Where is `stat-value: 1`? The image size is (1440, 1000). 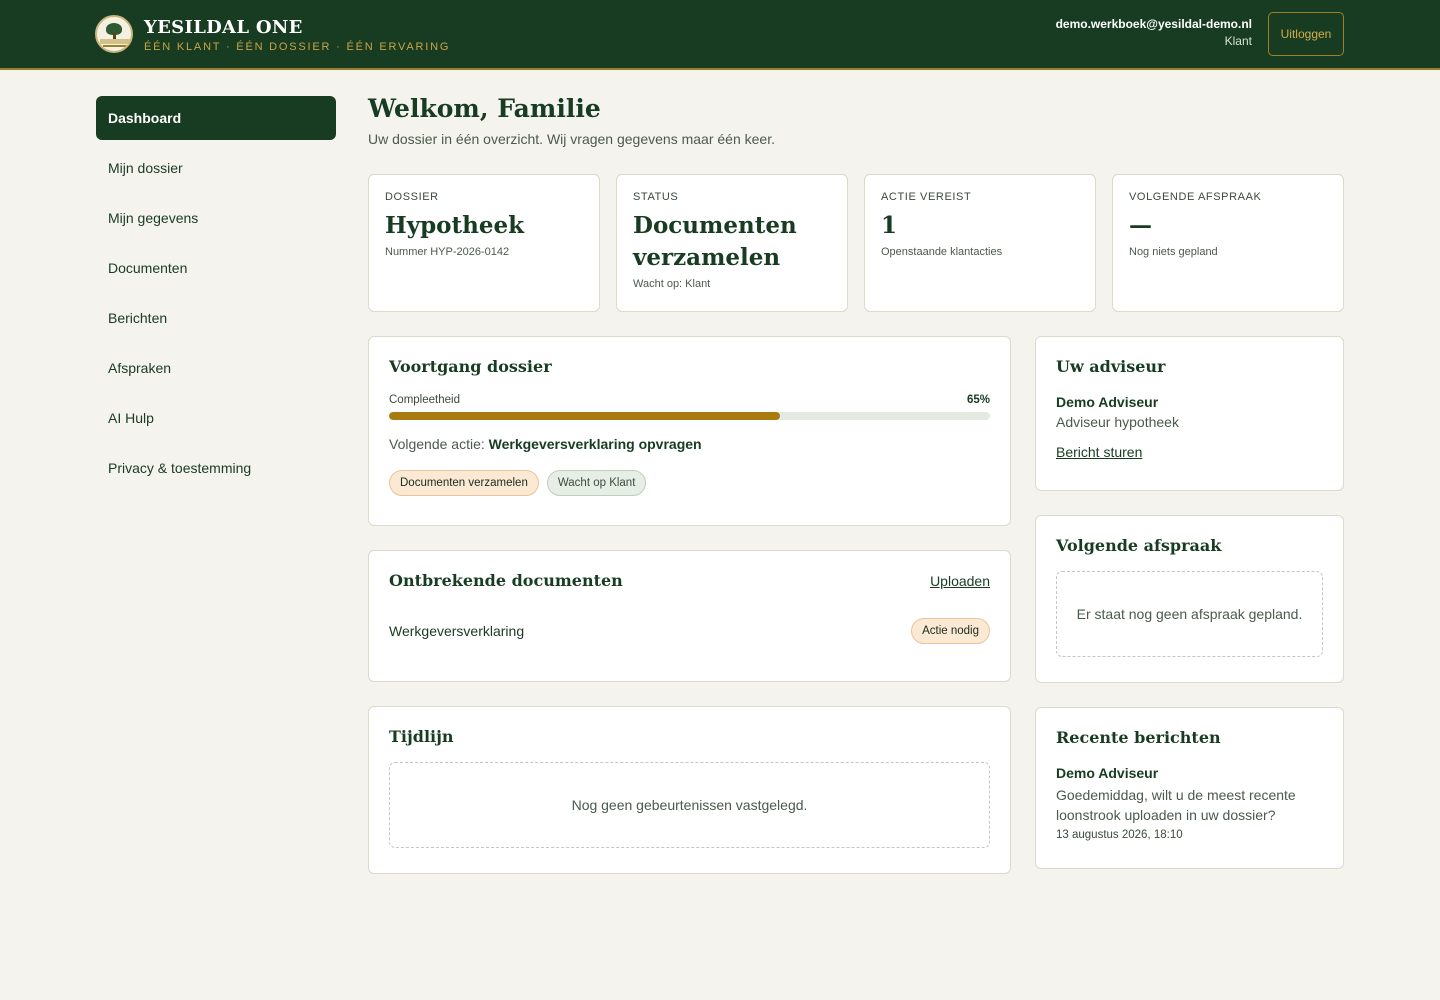 stat-value: 1 is located at coordinates (889, 225).